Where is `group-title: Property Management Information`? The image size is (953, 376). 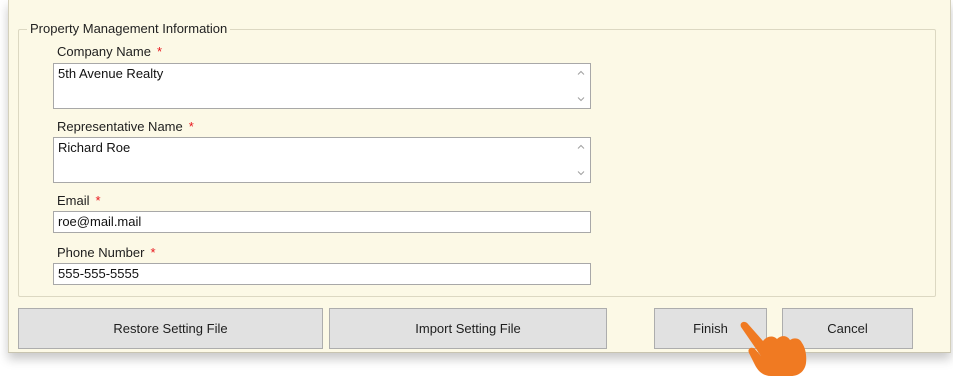 group-title: Property Management Information is located at coordinates (129, 28).